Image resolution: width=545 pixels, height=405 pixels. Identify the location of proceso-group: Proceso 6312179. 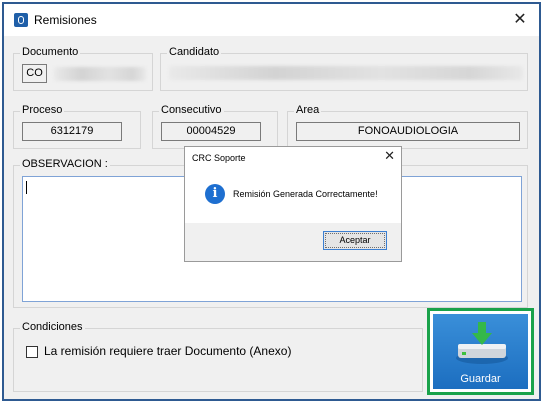
(77, 126).